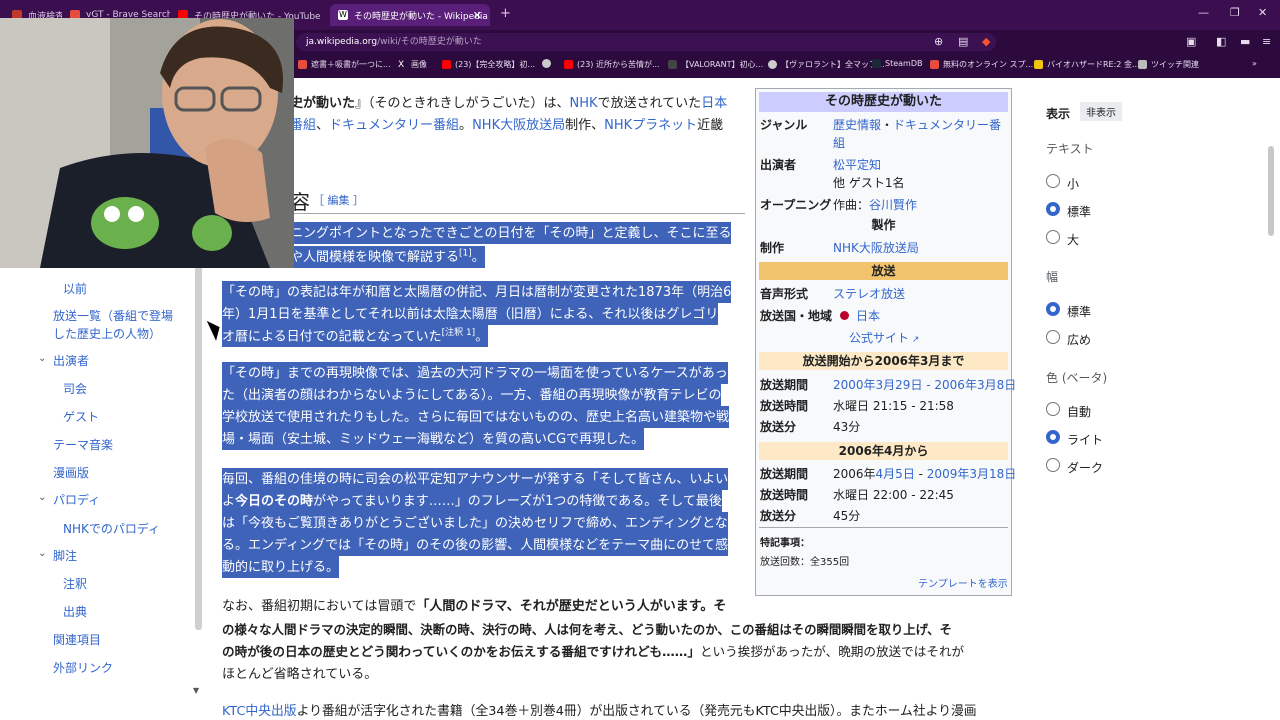  I want to click on bookmark-item: X 画像, so click(412, 64).